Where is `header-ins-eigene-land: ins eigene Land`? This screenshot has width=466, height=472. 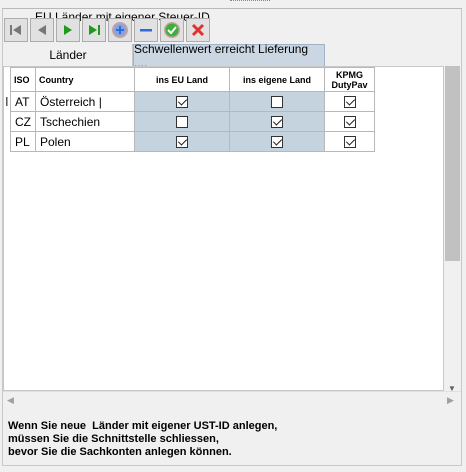
header-ins-eigene-land: ins eigene Land is located at coordinates (277, 79).